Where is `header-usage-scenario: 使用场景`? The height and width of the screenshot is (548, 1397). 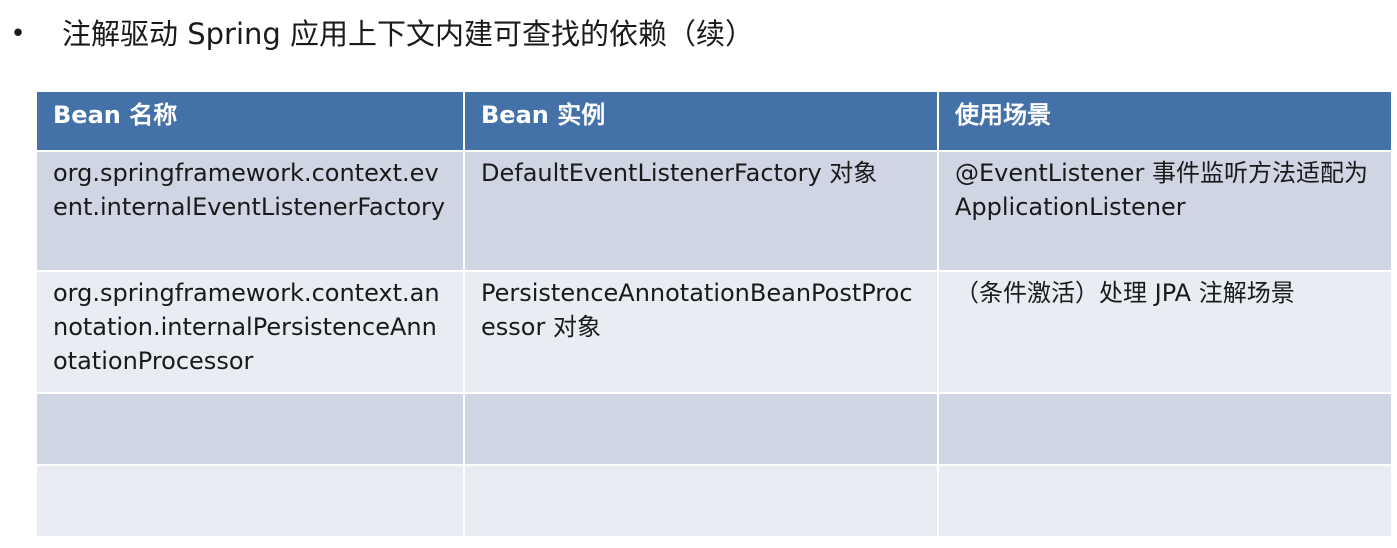 header-usage-scenario: 使用场景 is located at coordinates (1165, 121).